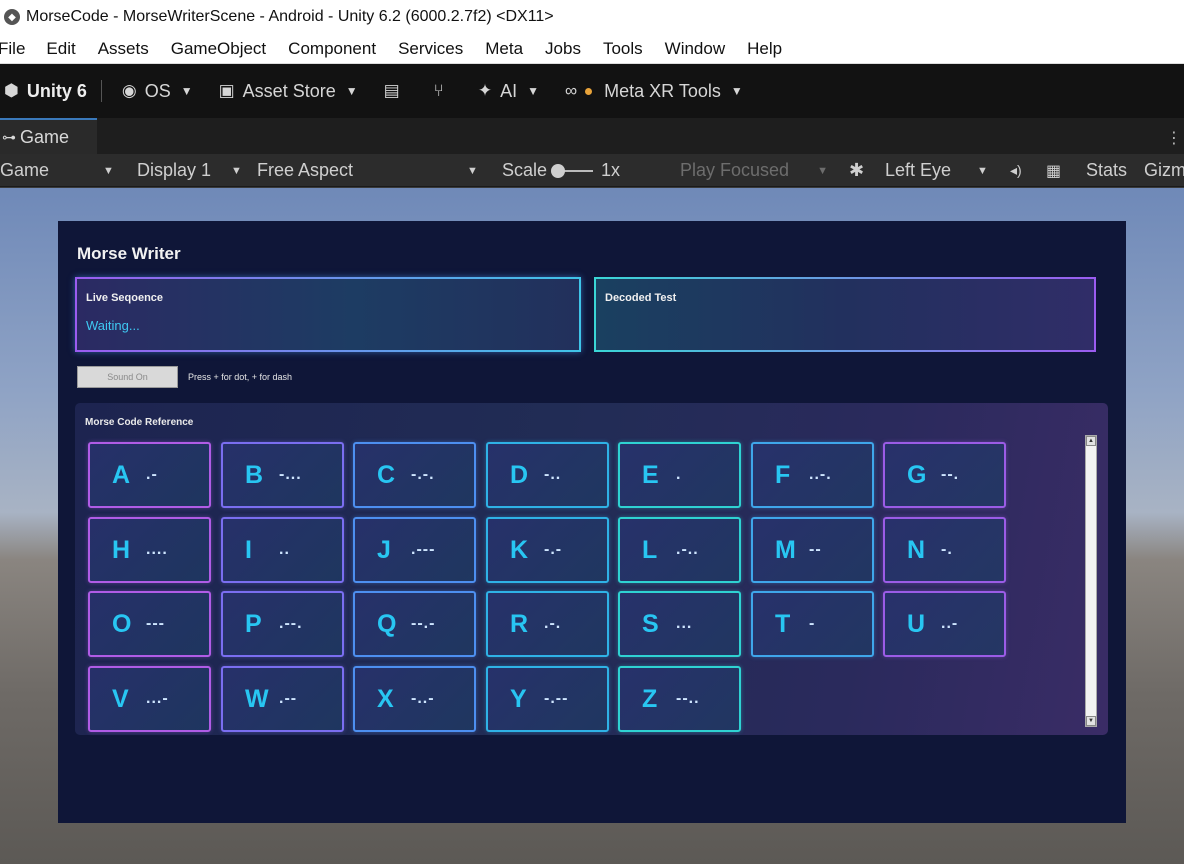  I want to click on letter-label: K, so click(519, 549).